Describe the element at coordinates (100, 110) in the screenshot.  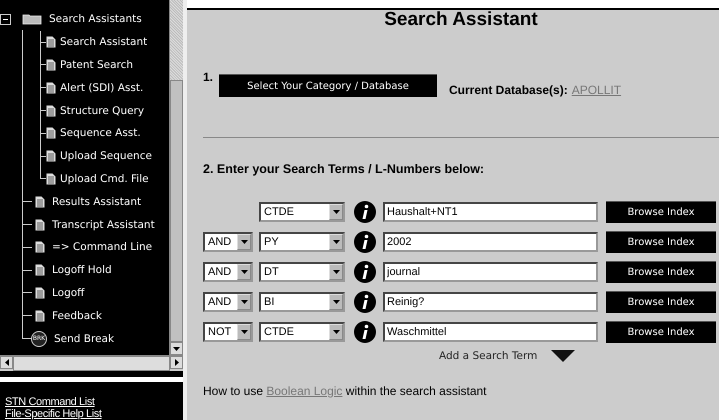
I see `tree-item: Structure Query` at that location.